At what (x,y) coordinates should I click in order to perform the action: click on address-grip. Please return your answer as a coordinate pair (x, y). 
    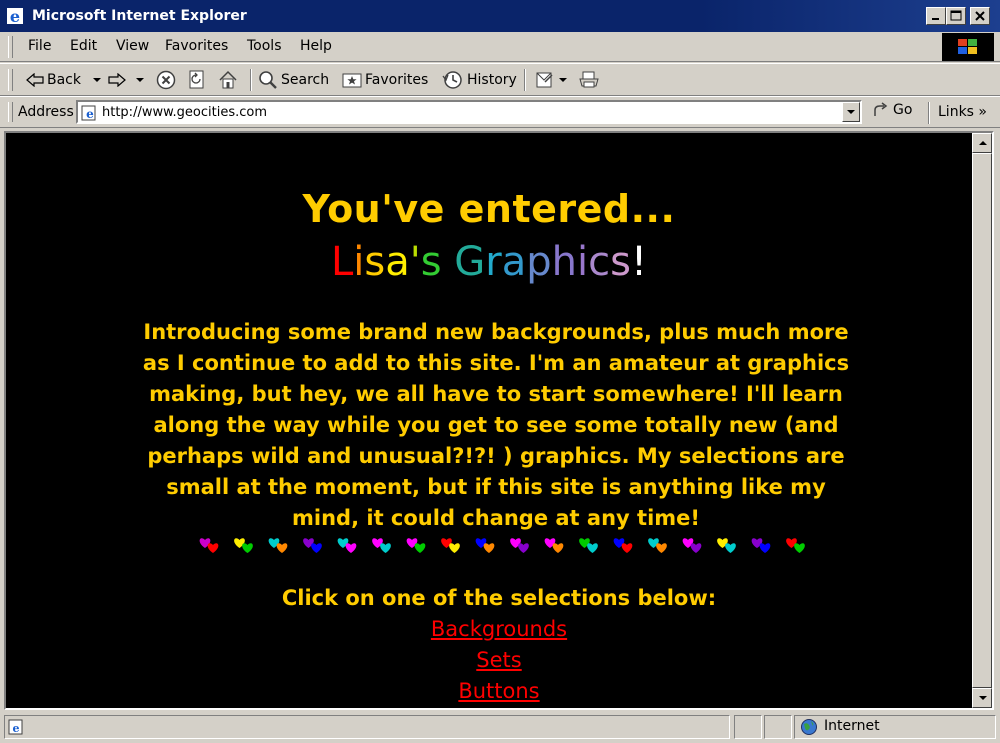
    Looking at the image, I should click on (10, 112).